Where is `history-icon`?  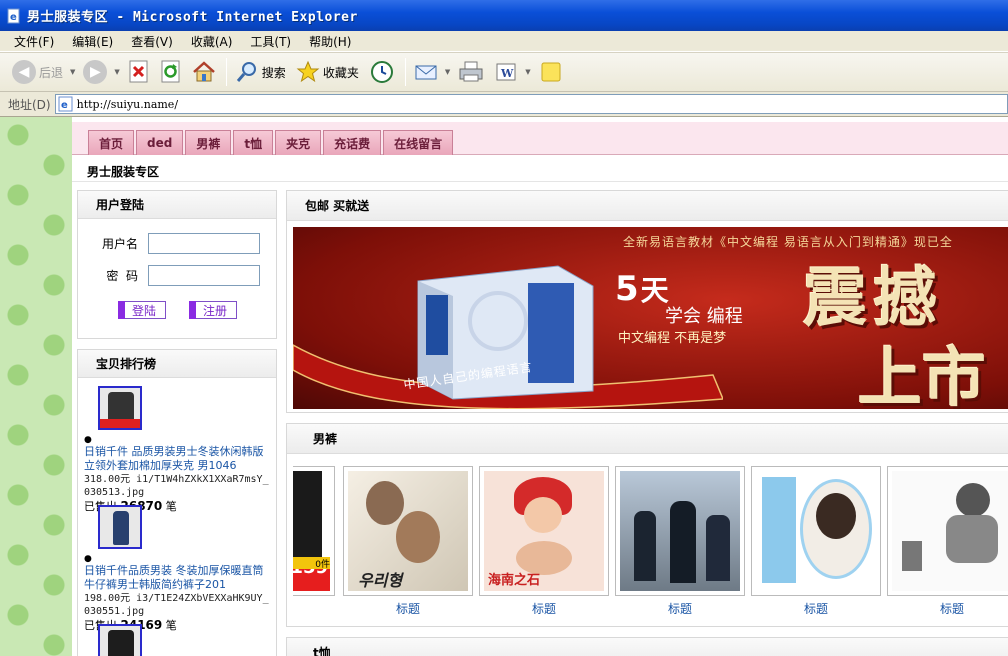 history-icon is located at coordinates (381, 72).